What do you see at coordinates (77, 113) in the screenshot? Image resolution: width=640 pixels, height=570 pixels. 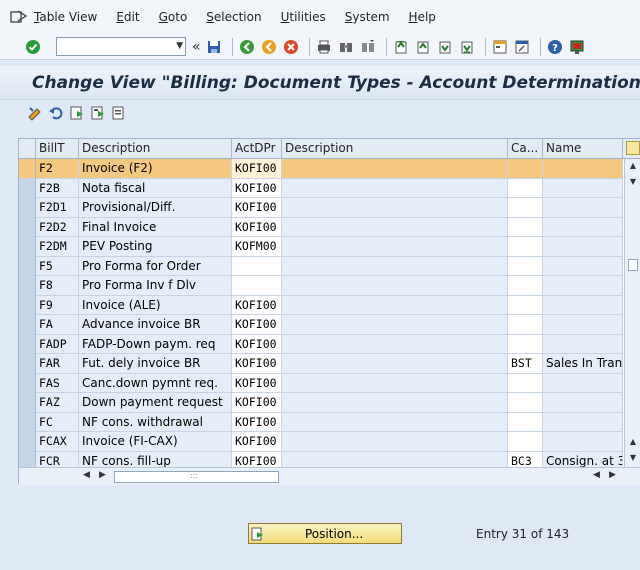 I see `select-all-icon` at bounding box center [77, 113].